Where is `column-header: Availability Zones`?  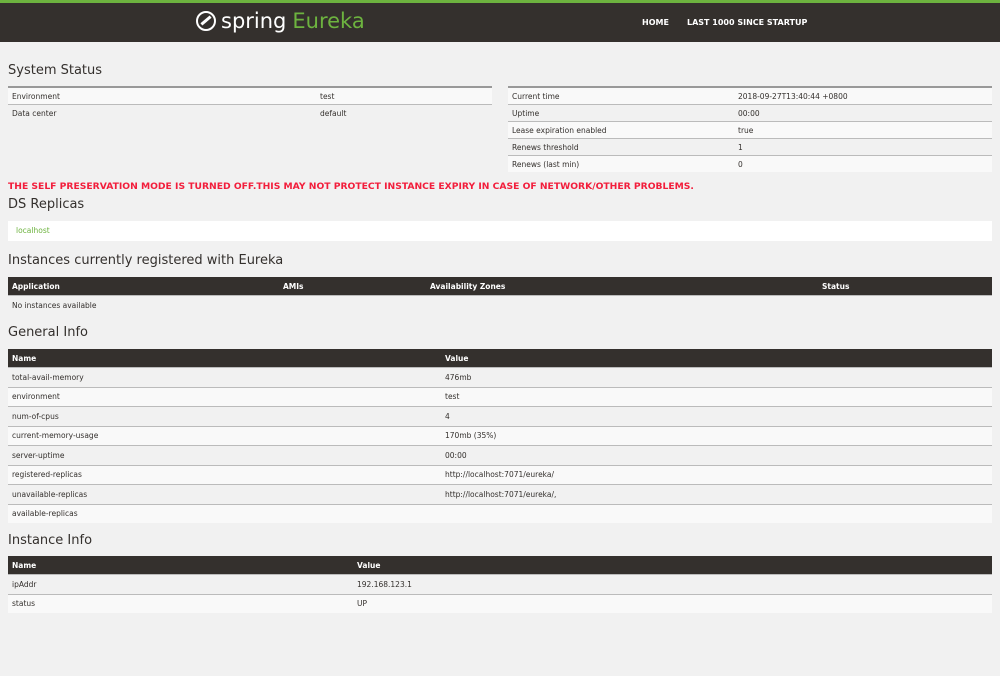 column-header: Availability Zones is located at coordinates (622, 286).